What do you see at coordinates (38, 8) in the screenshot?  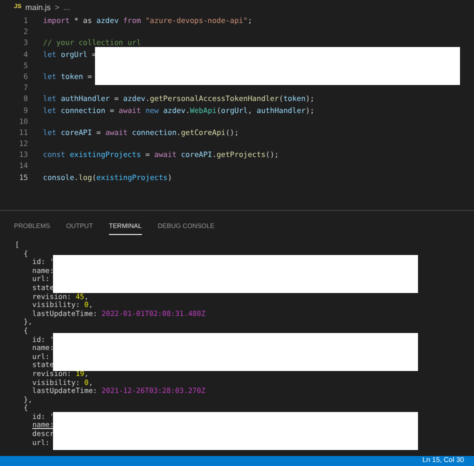 I see `breadcrumb-file: main.js` at bounding box center [38, 8].